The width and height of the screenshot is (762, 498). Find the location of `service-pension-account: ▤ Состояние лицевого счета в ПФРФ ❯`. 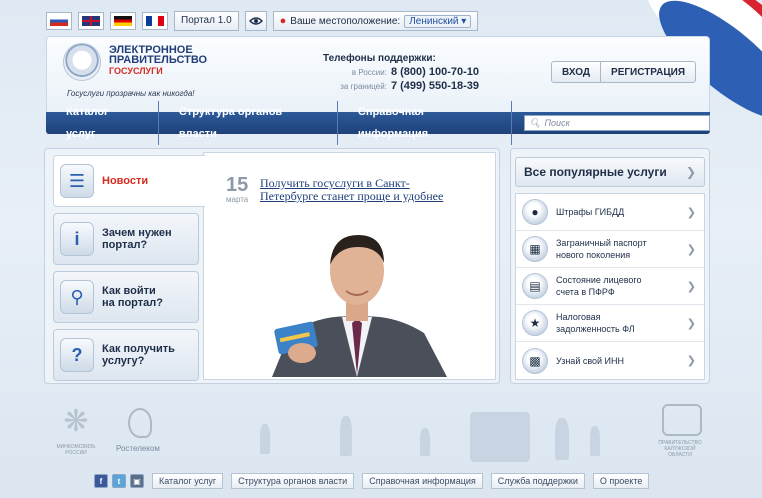

service-pension-account: ▤ Состояние лицевого счета в ПФРФ ❯ is located at coordinates (610, 286).